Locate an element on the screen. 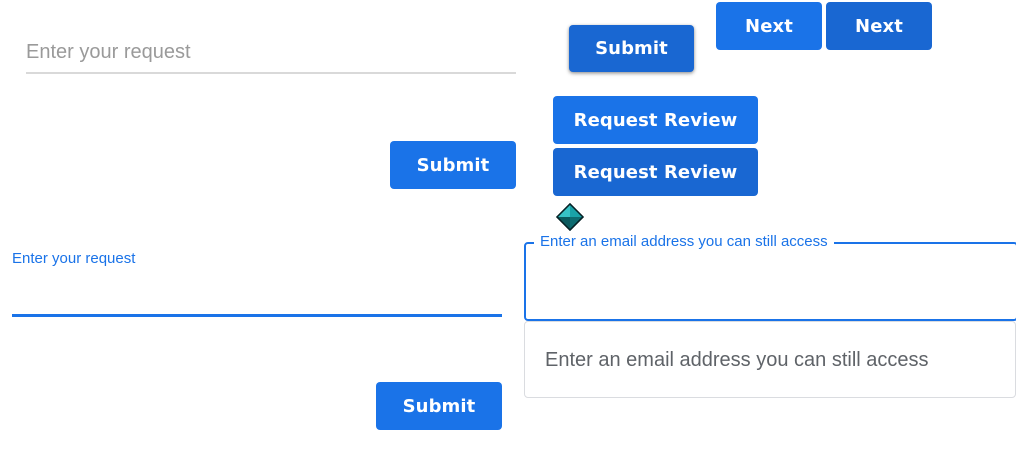 The width and height of the screenshot is (1016, 466). request-input: Enter your request is located at coordinates (271, 54).